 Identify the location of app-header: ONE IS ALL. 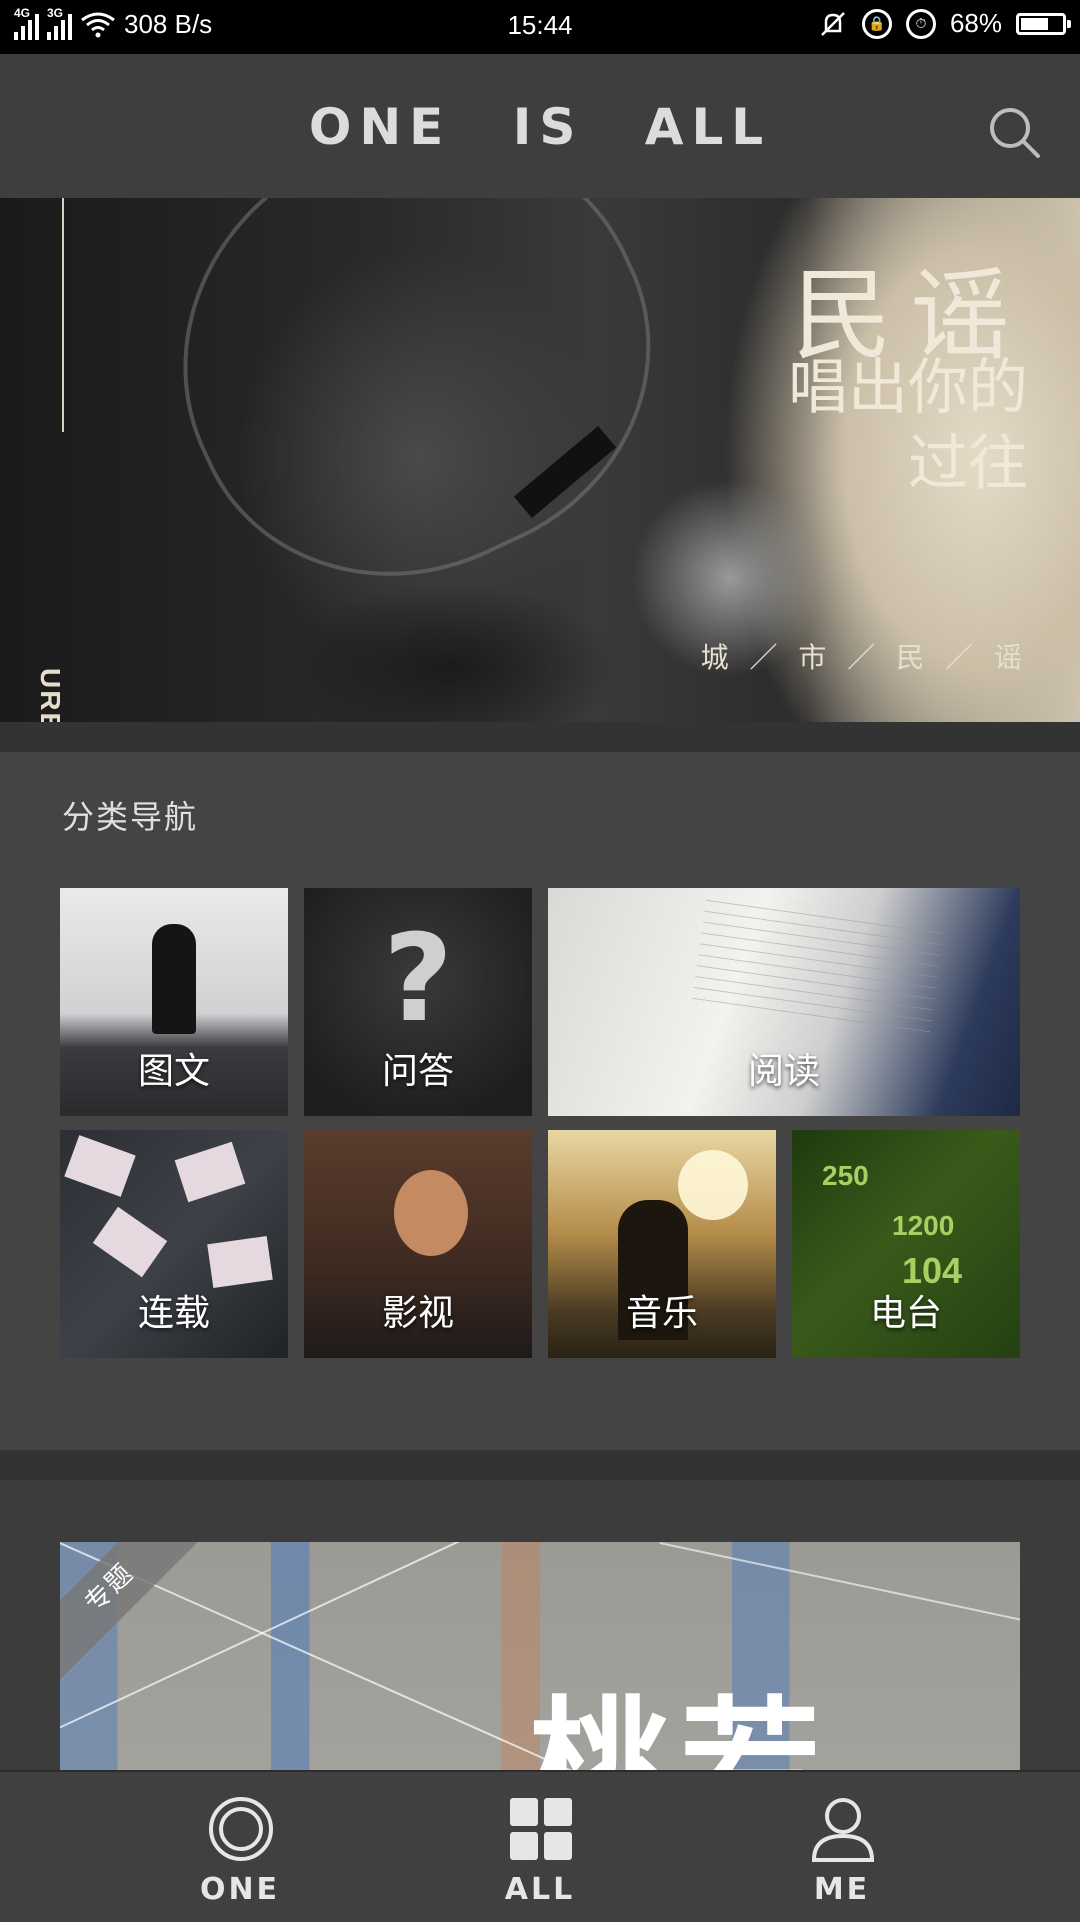
(540, 126).